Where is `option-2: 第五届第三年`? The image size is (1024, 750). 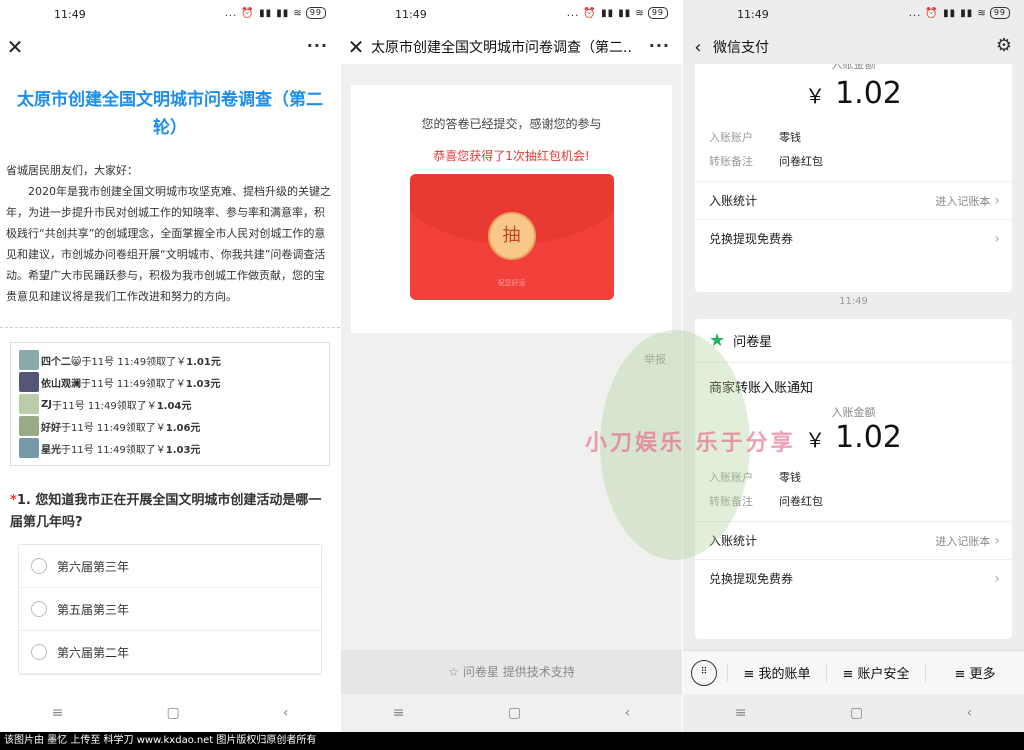
option-2: 第五届第三年 is located at coordinates (170, 609).